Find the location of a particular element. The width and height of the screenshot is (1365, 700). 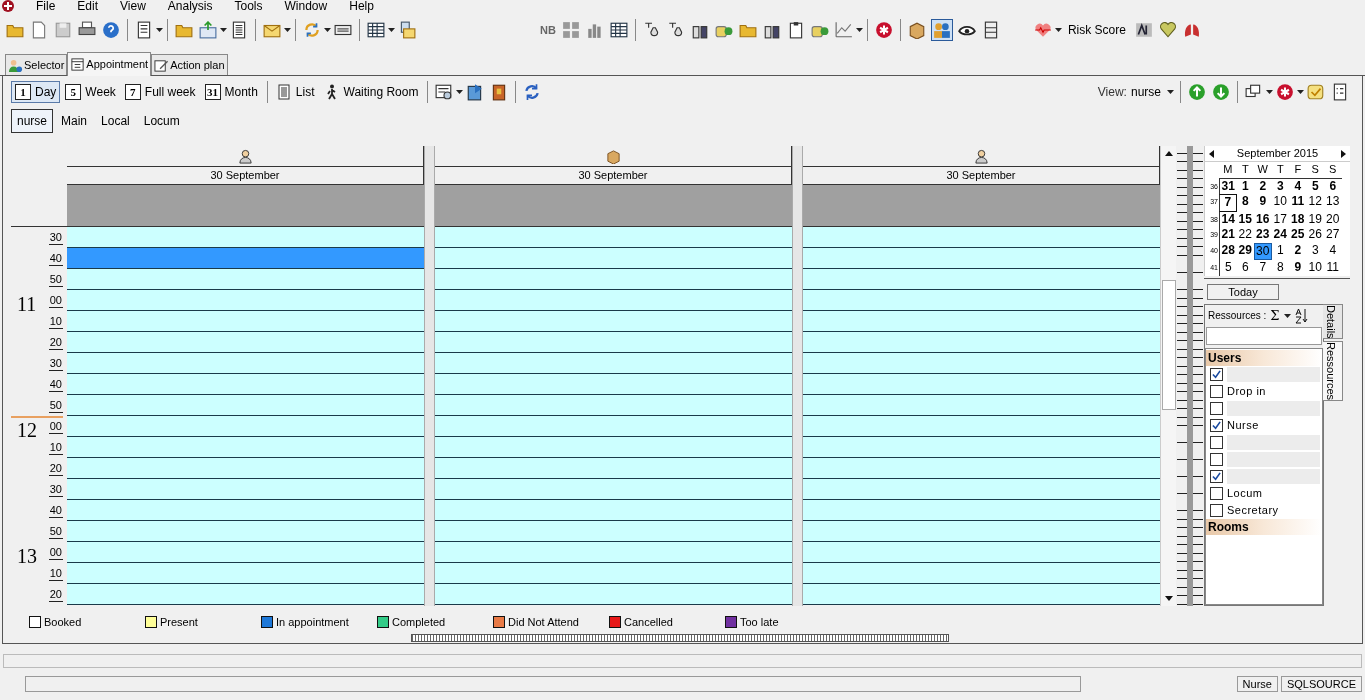

and-logo-icon is located at coordinates (1143, 30).